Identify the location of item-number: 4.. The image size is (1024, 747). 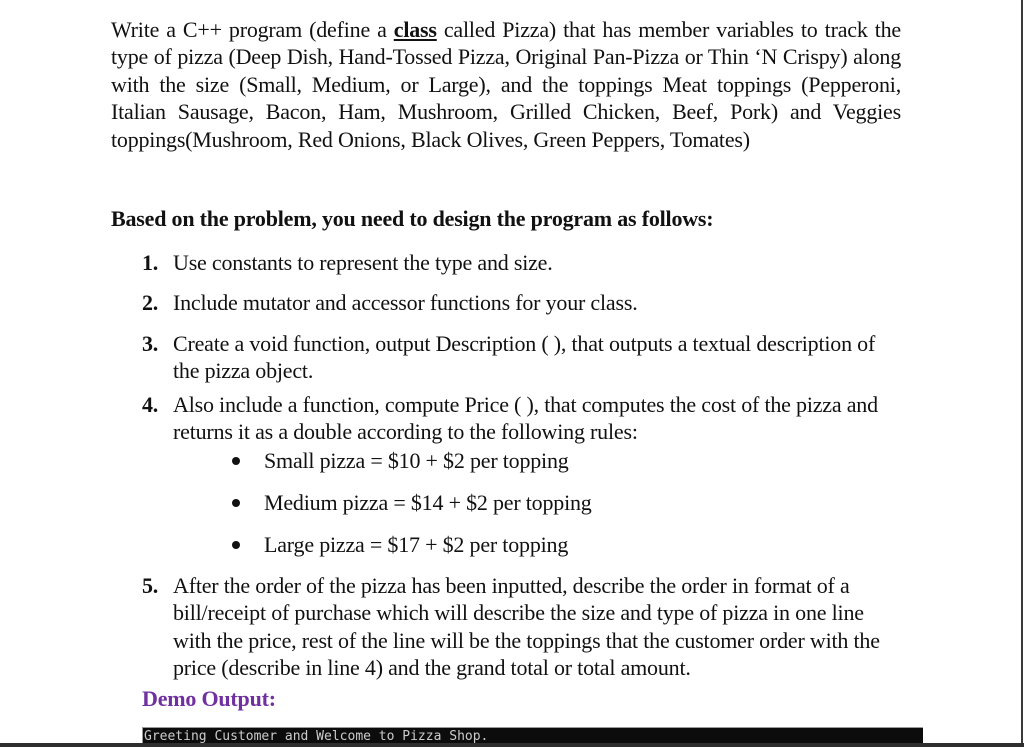
(150, 404).